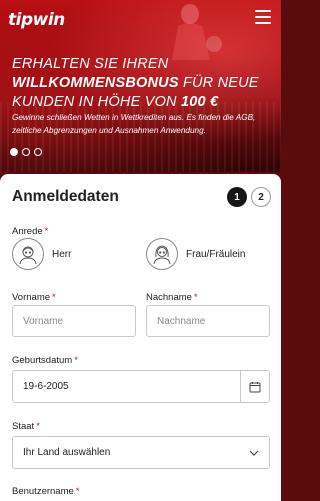  Describe the element at coordinates (254, 453) in the screenshot. I see `chevron-down-icon` at that location.